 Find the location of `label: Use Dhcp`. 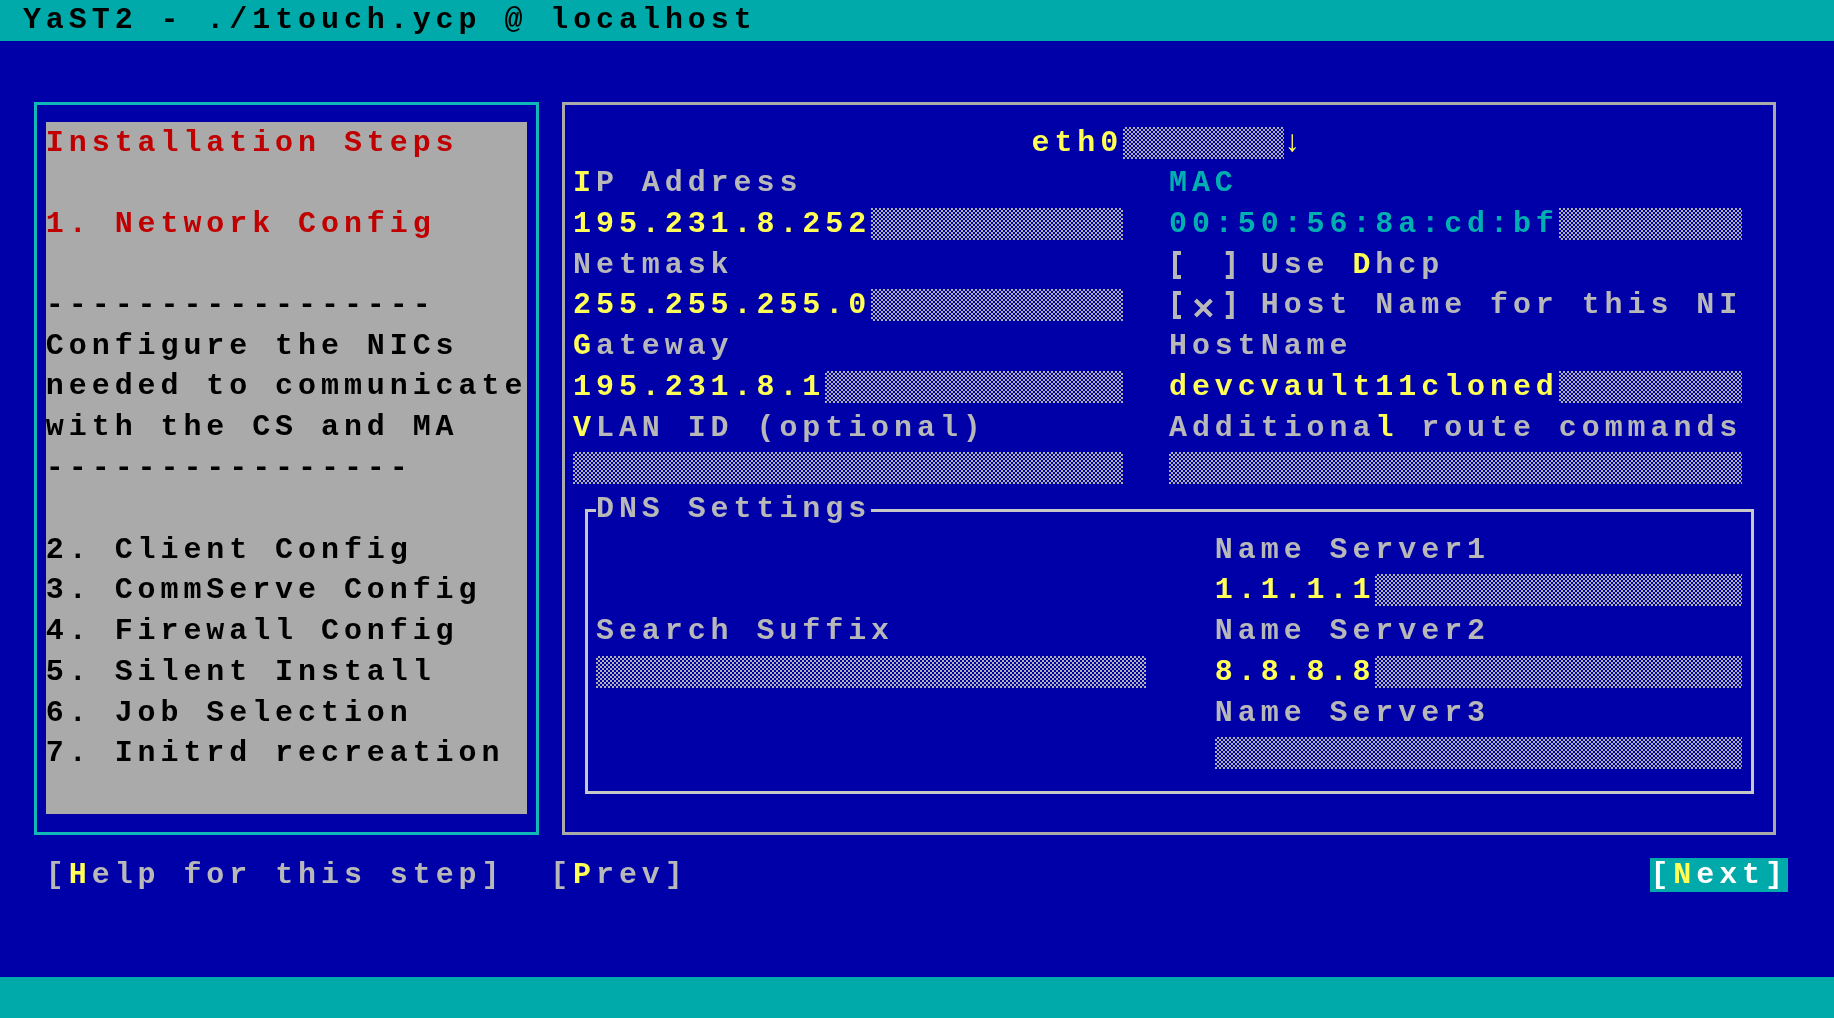

label: Use Dhcp is located at coordinates (1352, 265).